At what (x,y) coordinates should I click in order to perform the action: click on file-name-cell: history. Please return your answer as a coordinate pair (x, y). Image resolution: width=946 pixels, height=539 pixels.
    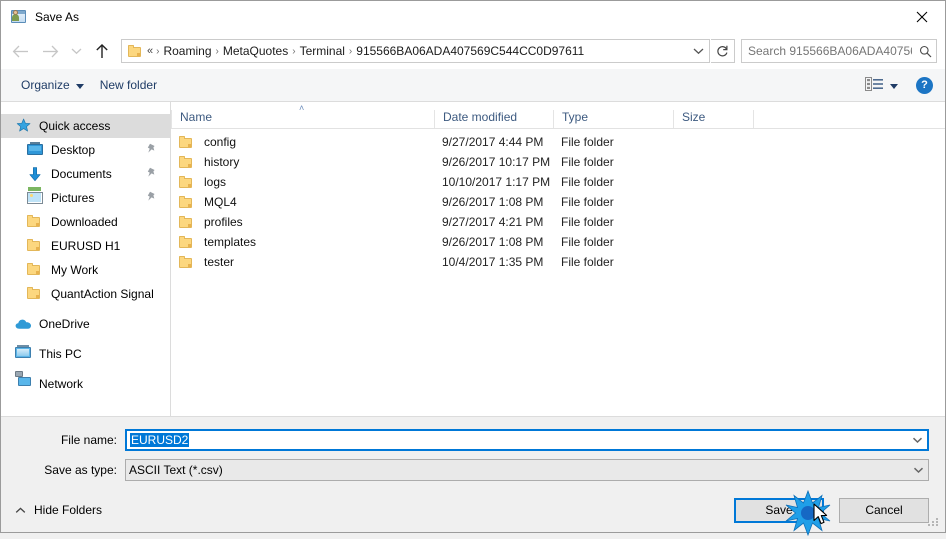
    Looking at the image, I should click on (302, 162).